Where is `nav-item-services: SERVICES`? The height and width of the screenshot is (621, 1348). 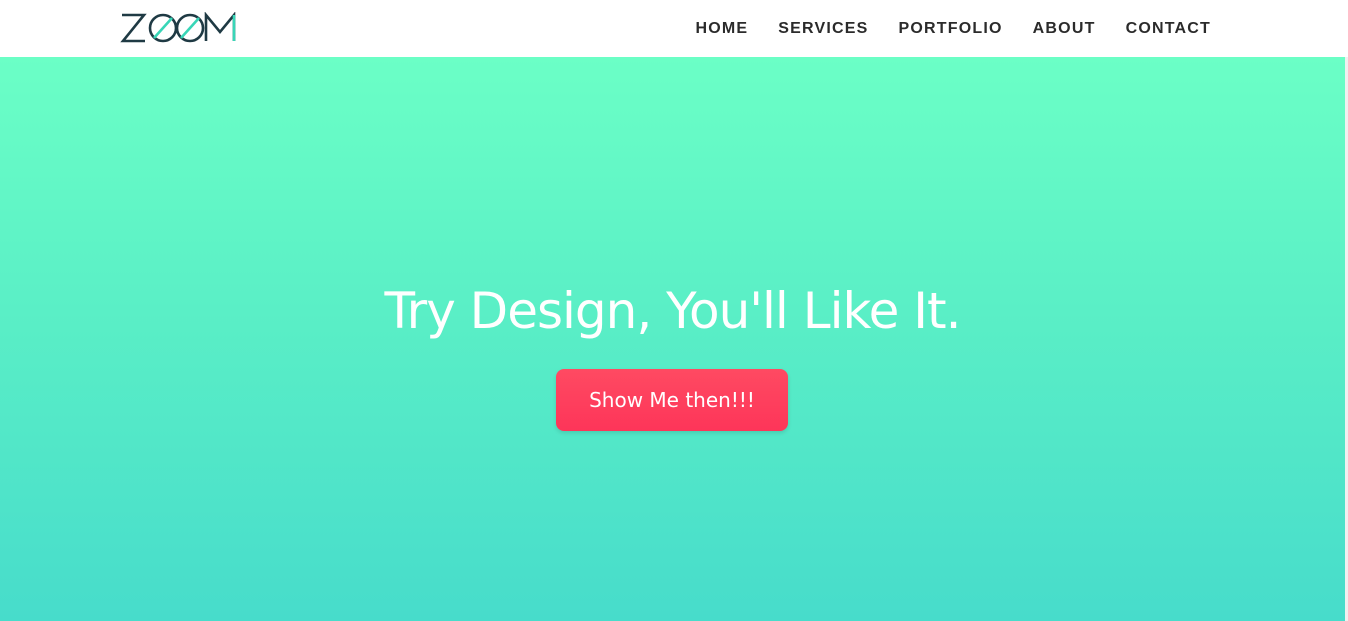
nav-item-services: SERVICES is located at coordinates (823, 29).